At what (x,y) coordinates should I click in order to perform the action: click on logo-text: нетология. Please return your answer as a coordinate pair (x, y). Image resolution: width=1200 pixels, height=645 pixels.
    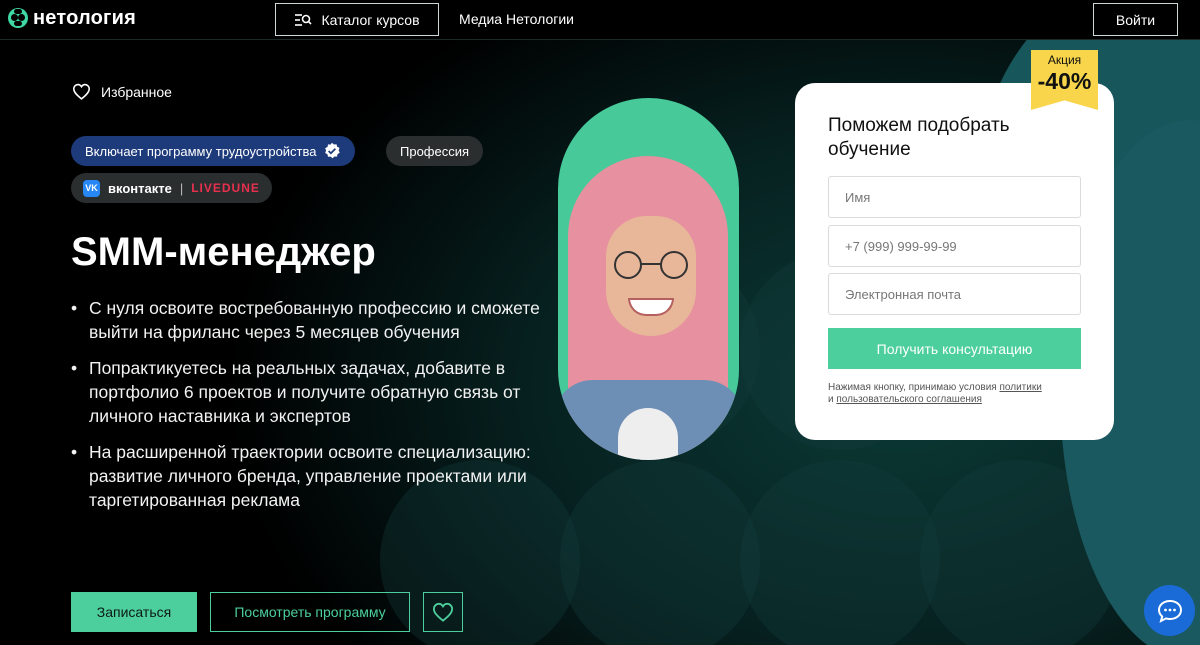
    Looking at the image, I should click on (84, 18).